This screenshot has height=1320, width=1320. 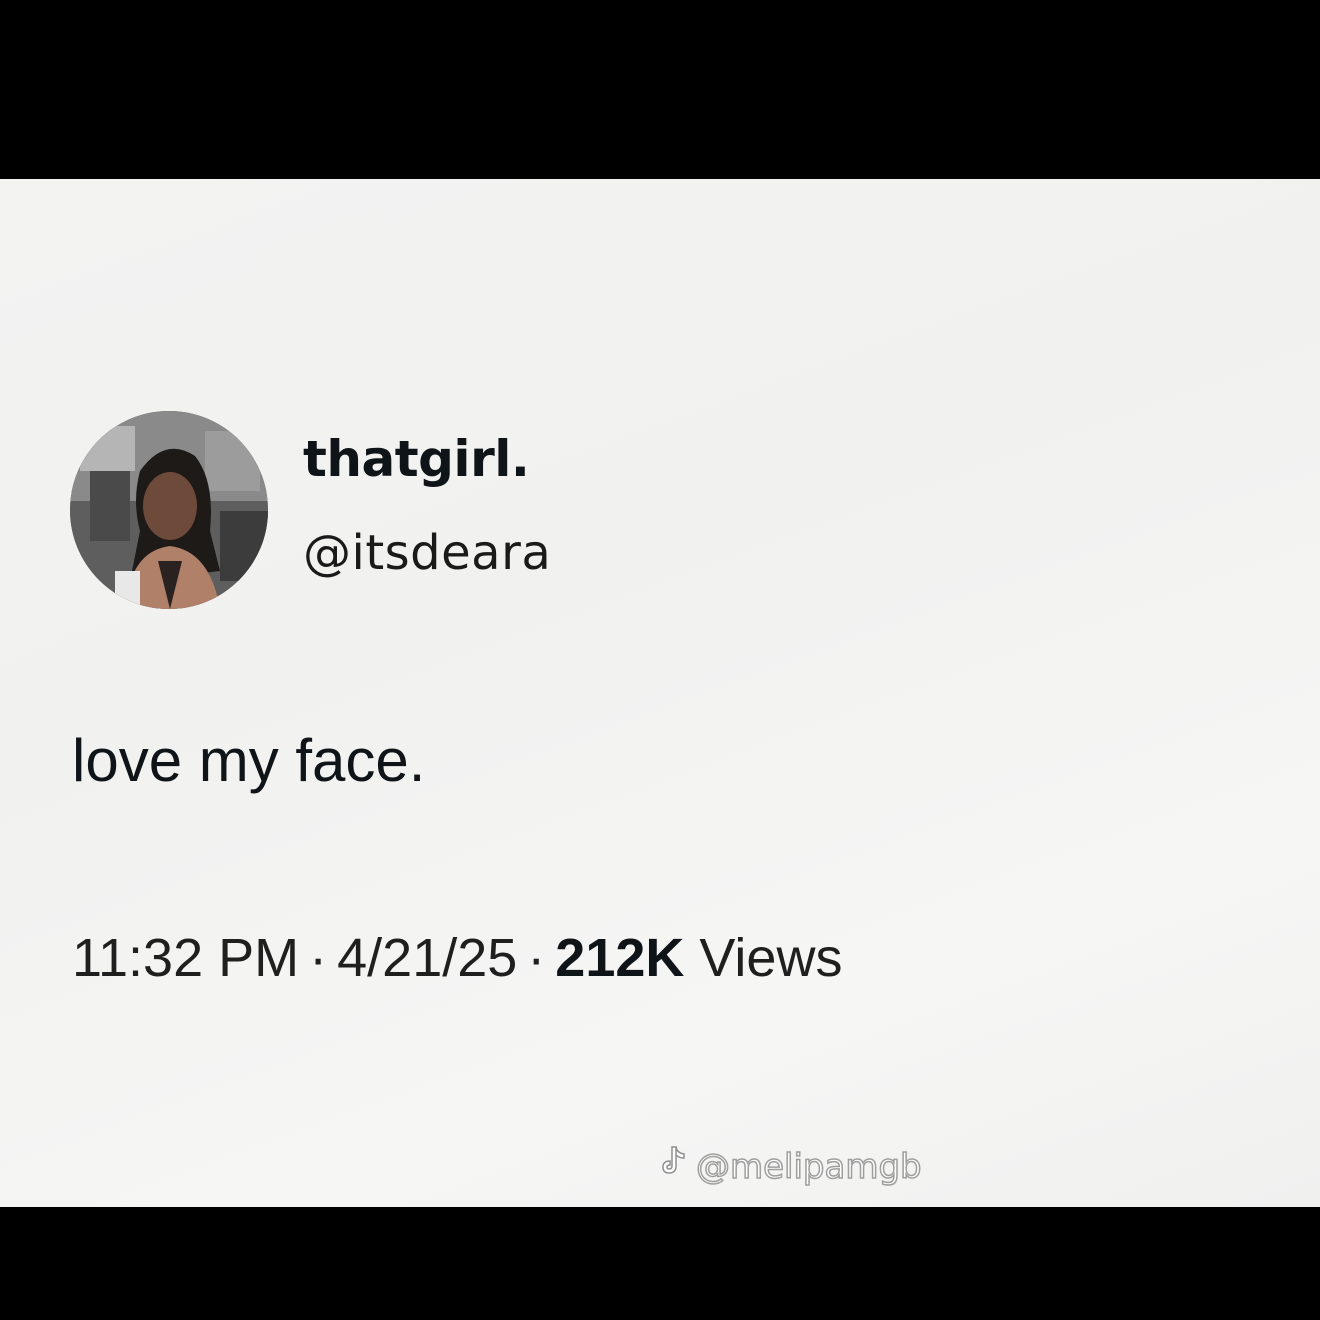 I want to click on avatar-photo, so click(x=169, y=510).